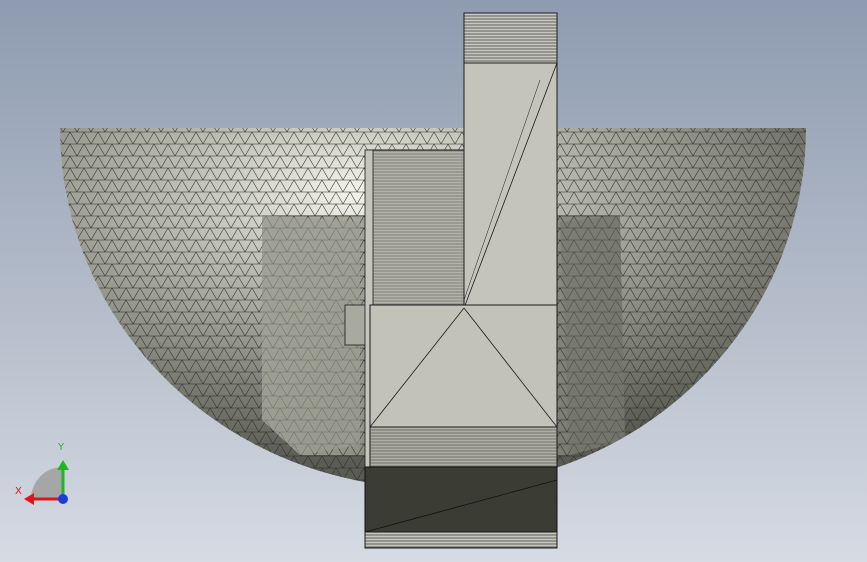 This screenshot has width=867, height=562. Describe the element at coordinates (63, 499) in the screenshot. I see `z-axis-dot` at that location.